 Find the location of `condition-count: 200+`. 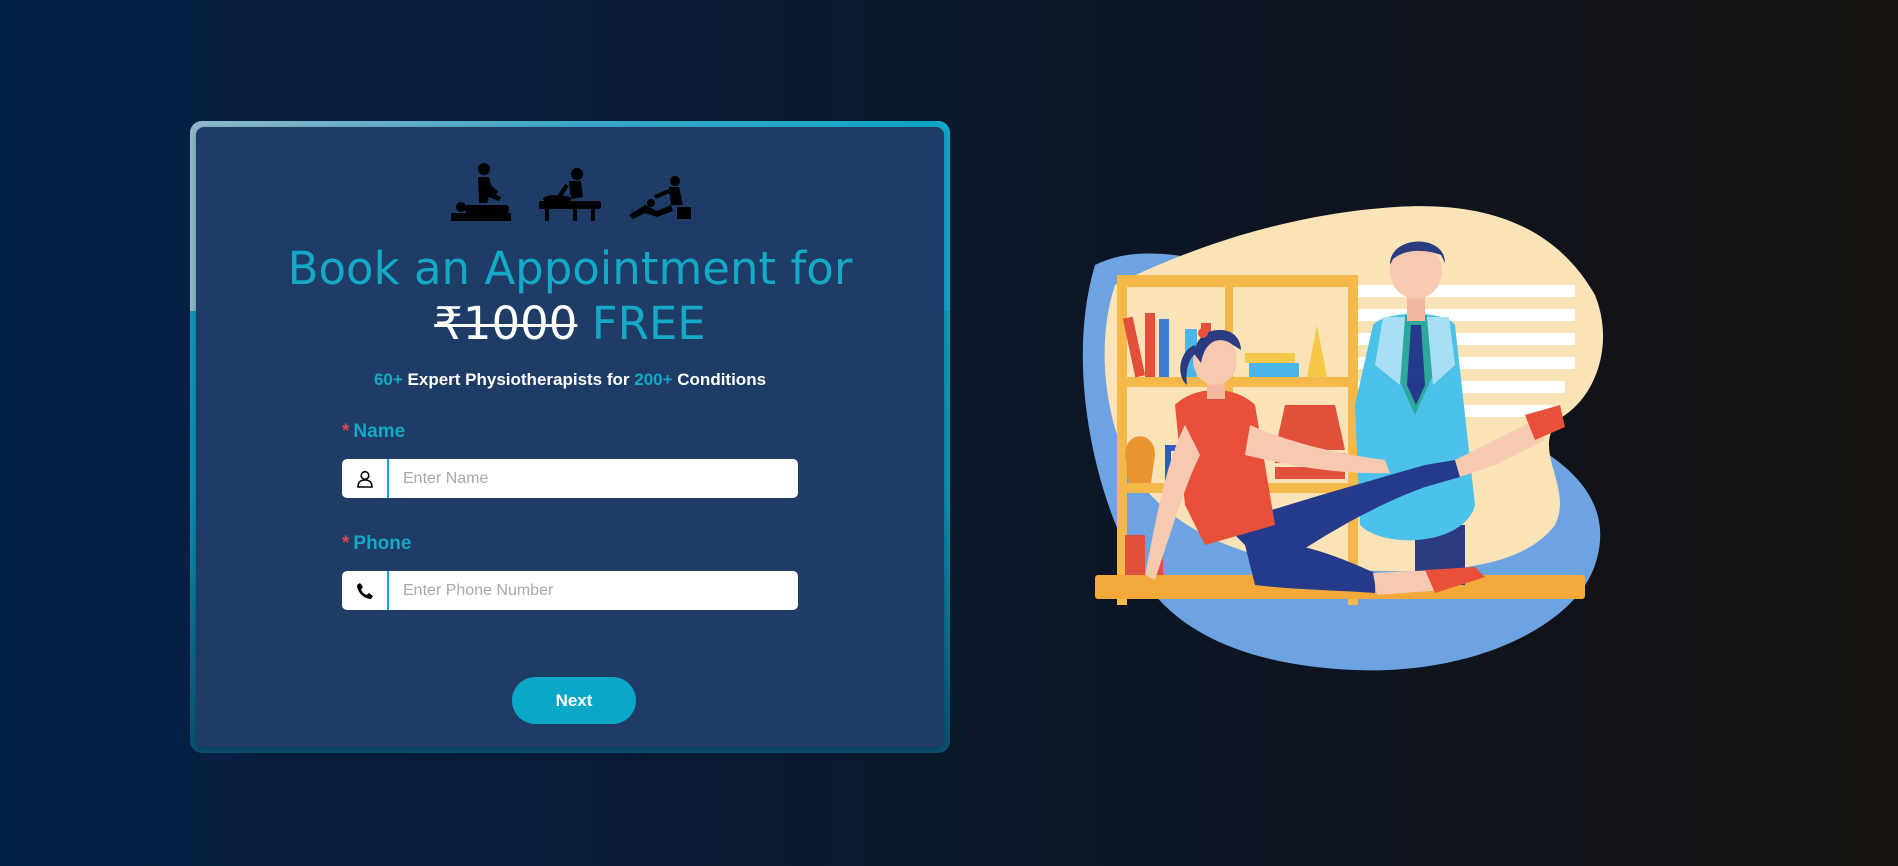

condition-count: 200+ is located at coordinates (653, 379).